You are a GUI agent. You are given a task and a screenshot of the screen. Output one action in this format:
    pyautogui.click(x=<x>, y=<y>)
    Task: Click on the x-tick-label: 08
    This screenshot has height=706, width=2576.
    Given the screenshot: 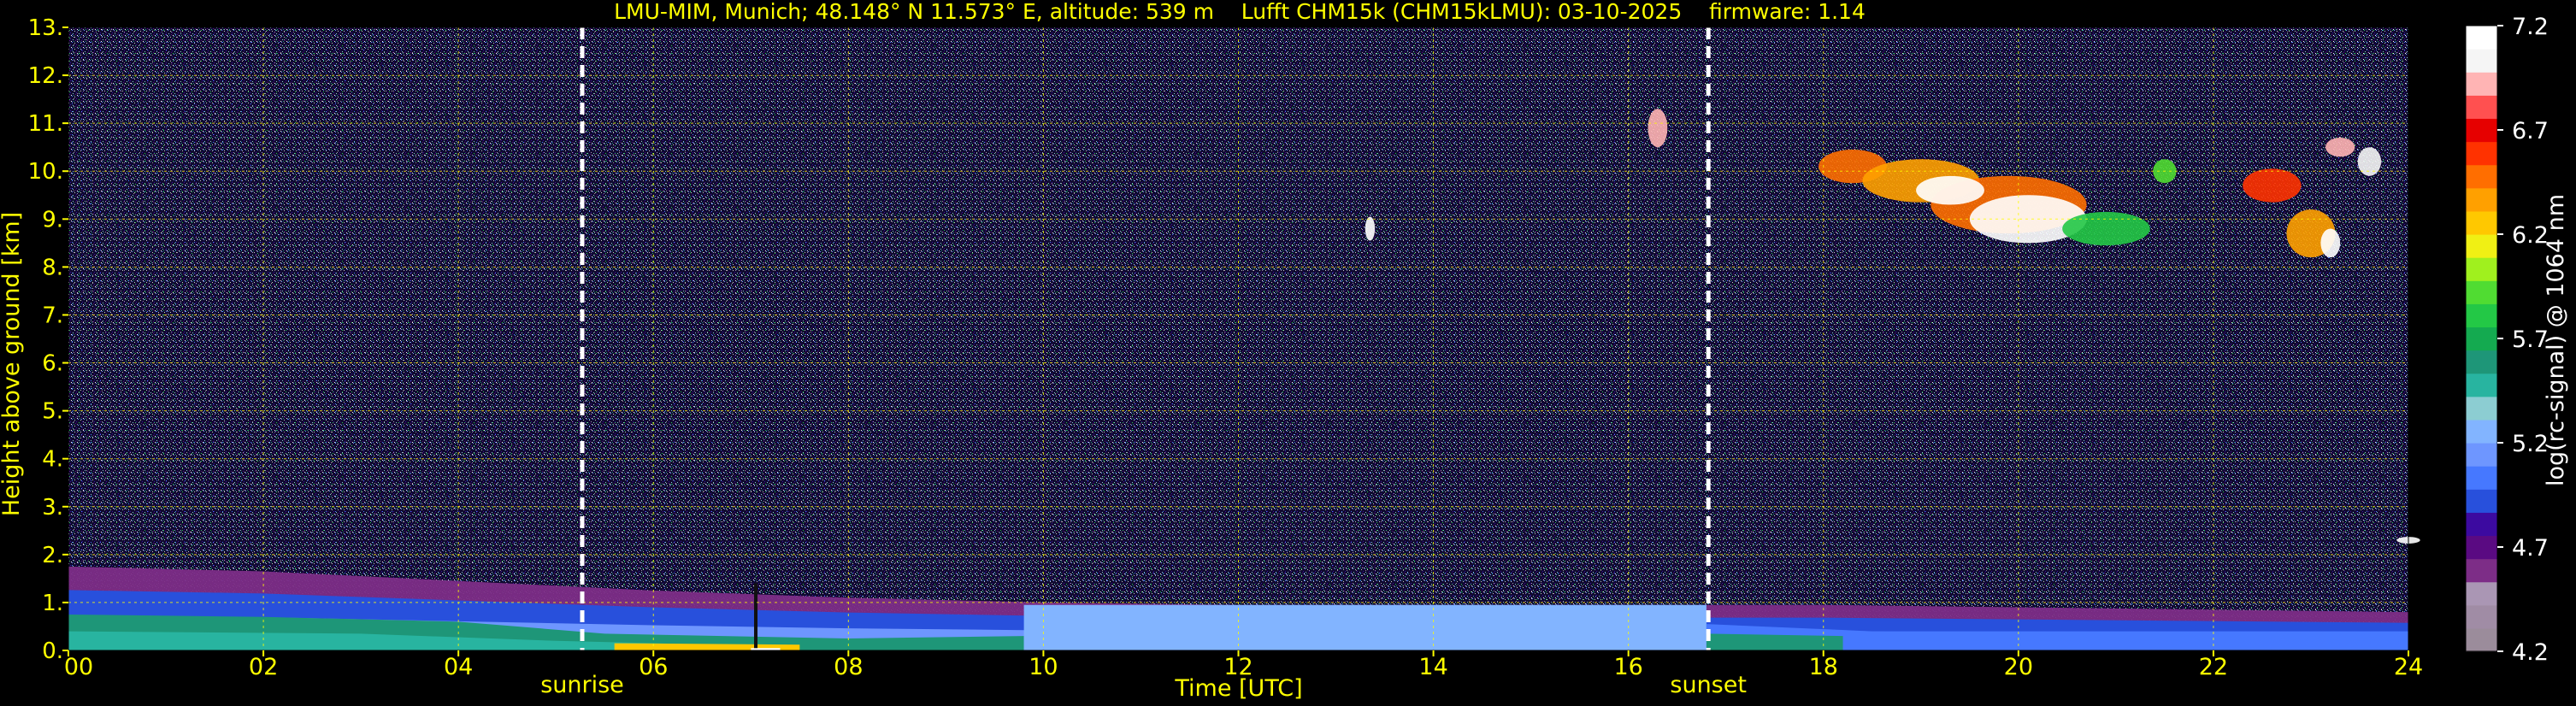 What is the action you would take?
    pyautogui.click(x=848, y=667)
    